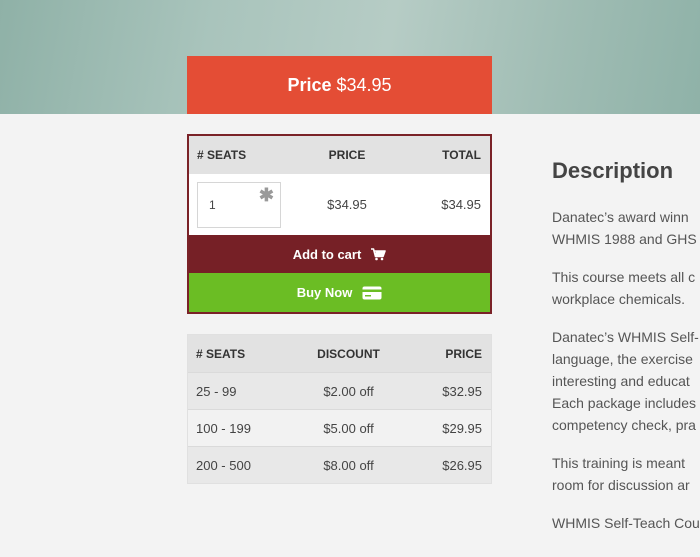  Describe the element at coordinates (621, 381) in the screenshot. I see `description-line: interesting and educat` at that location.